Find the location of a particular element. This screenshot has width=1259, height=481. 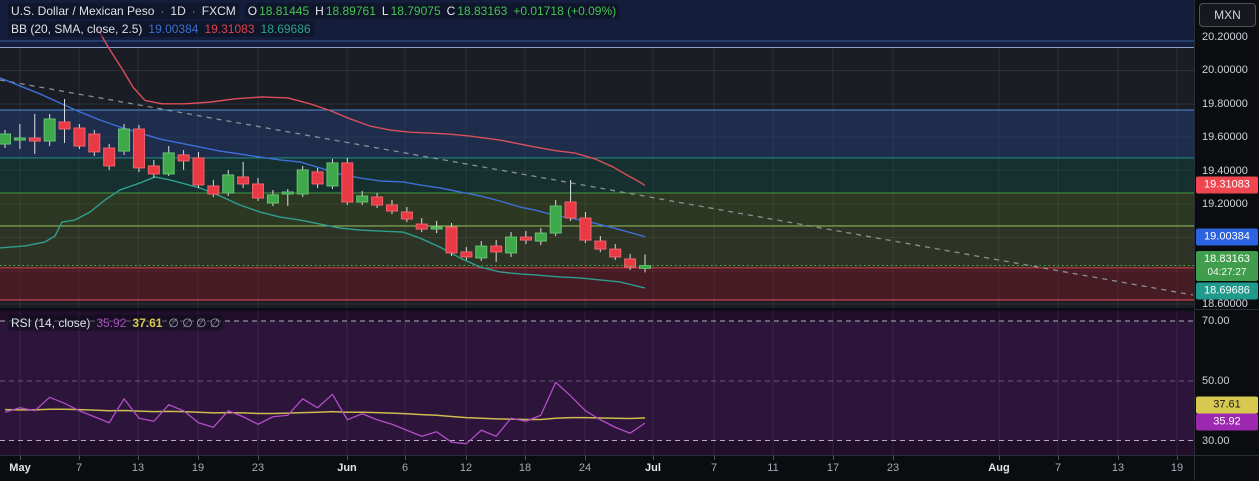

time-axis-label: 11 is located at coordinates (773, 468).